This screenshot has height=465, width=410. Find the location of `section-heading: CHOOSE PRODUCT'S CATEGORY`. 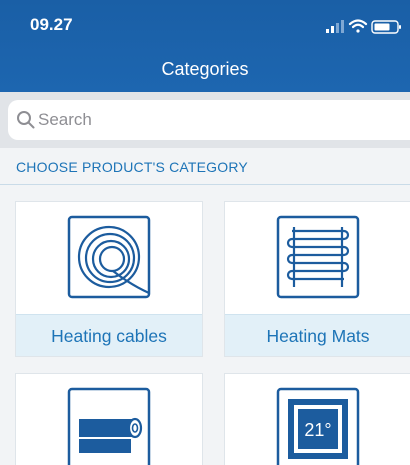

section-heading: CHOOSE PRODUCT'S CATEGORY is located at coordinates (132, 167).